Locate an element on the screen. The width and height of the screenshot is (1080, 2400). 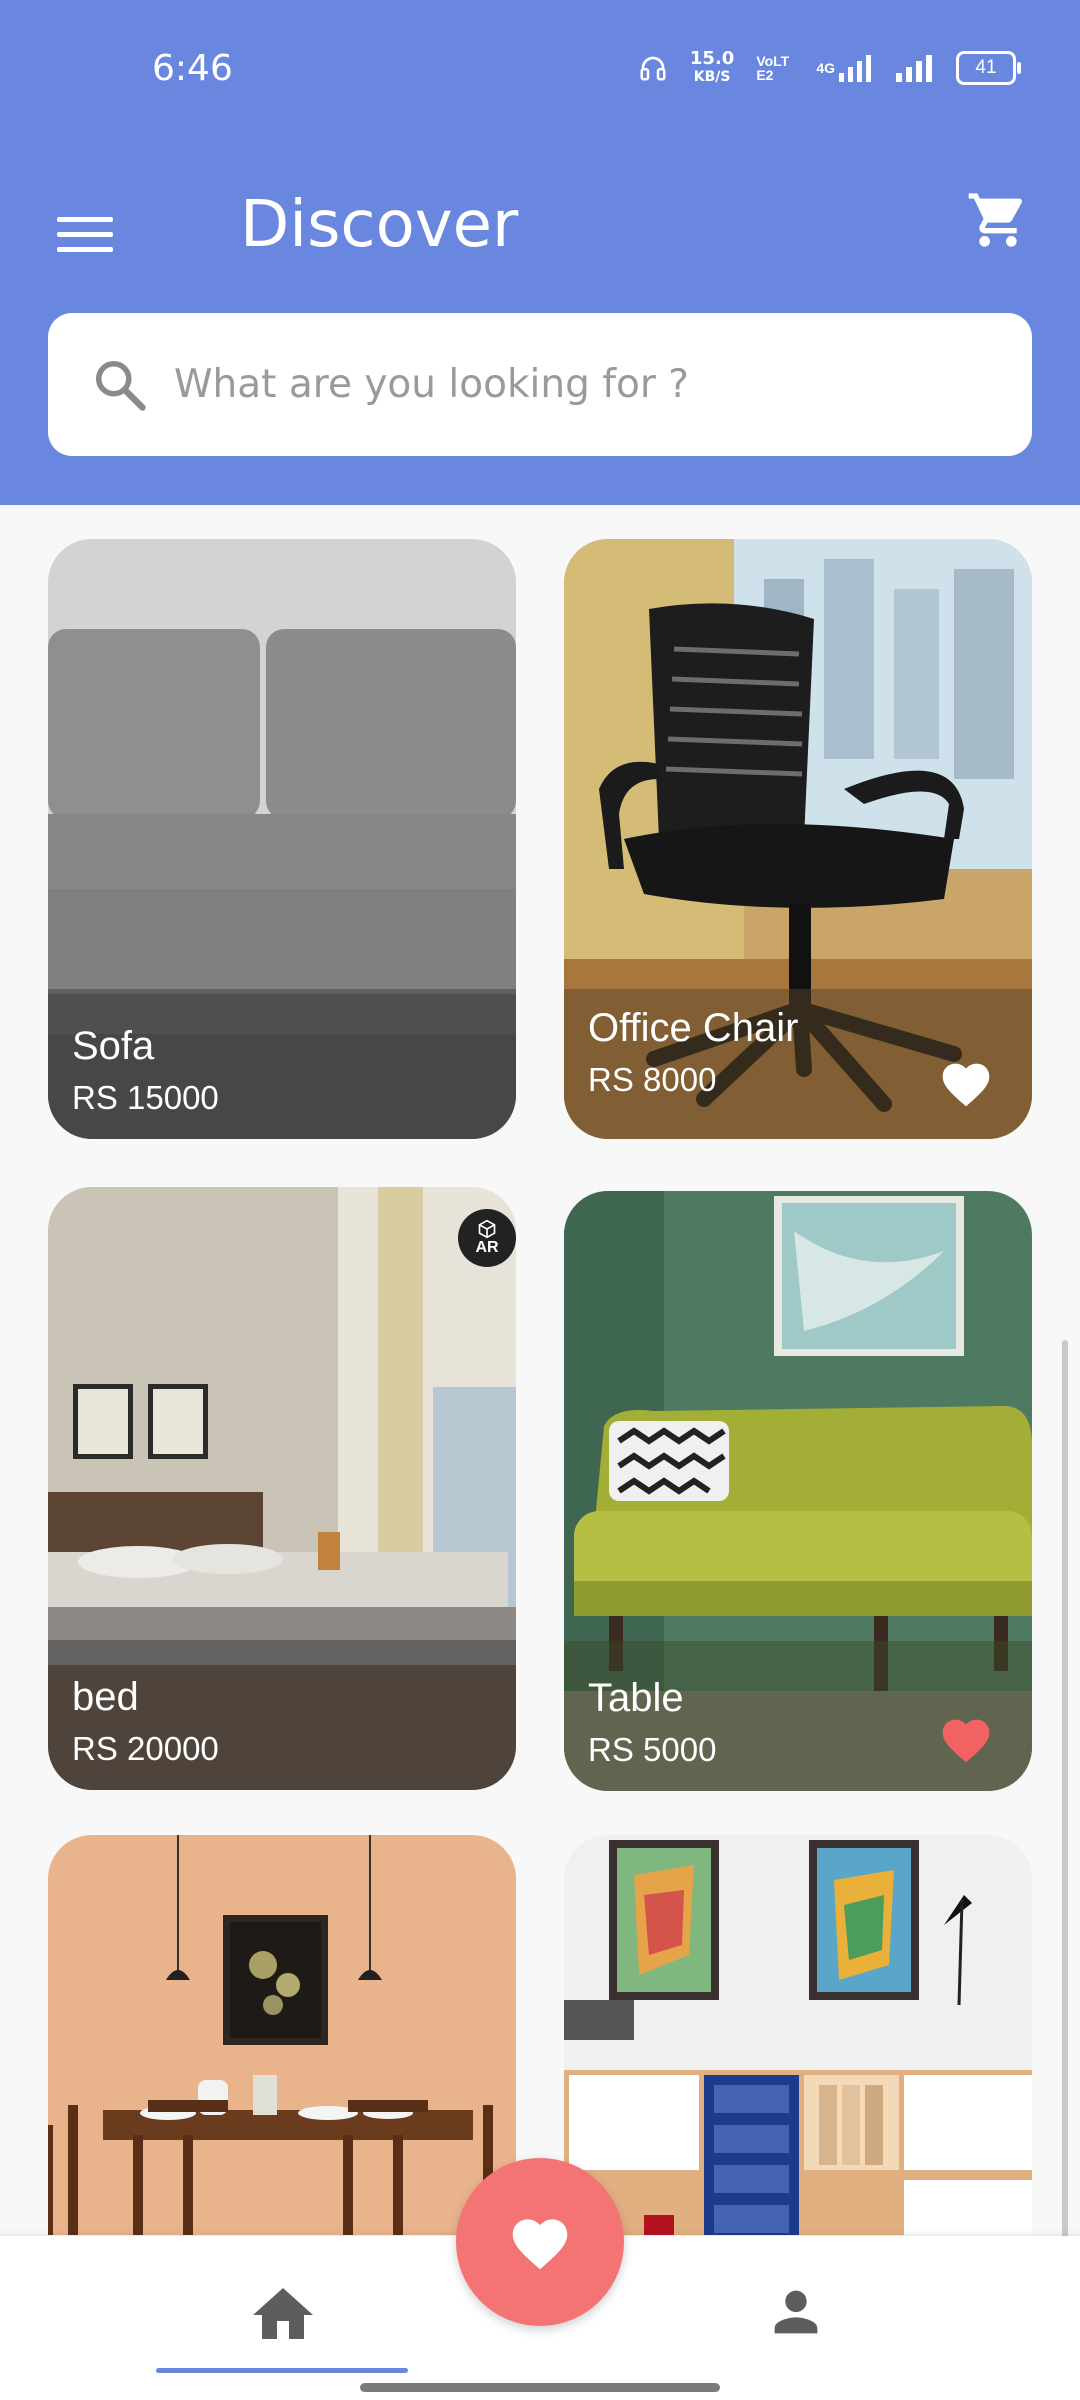
product-card-sofa: Sofa RS 15000 is located at coordinates (282, 839).